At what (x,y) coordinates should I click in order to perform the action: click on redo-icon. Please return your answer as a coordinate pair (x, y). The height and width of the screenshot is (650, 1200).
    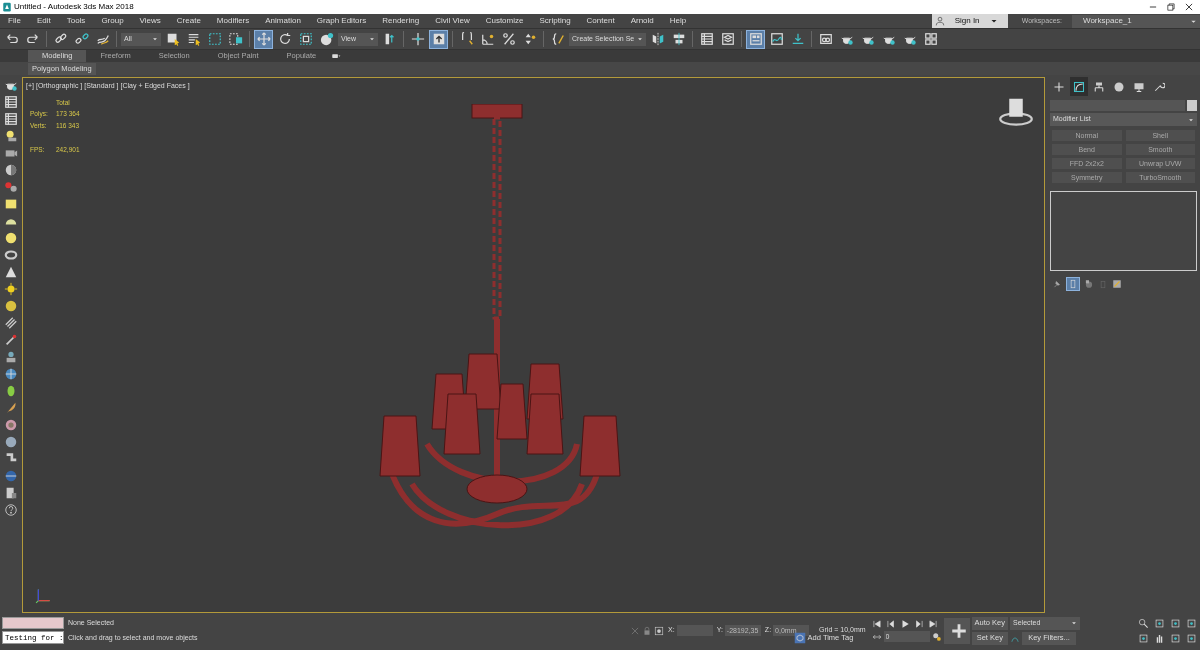
    Looking at the image, I should click on (32, 39).